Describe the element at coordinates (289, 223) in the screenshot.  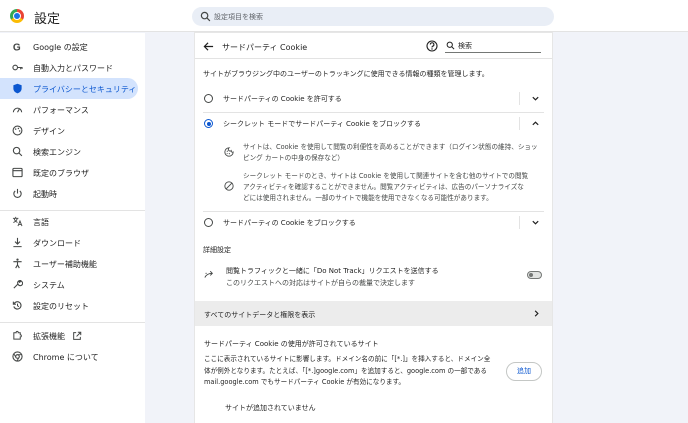
I see `option-block-label: サードパーティの Cookie をブロックする` at that location.